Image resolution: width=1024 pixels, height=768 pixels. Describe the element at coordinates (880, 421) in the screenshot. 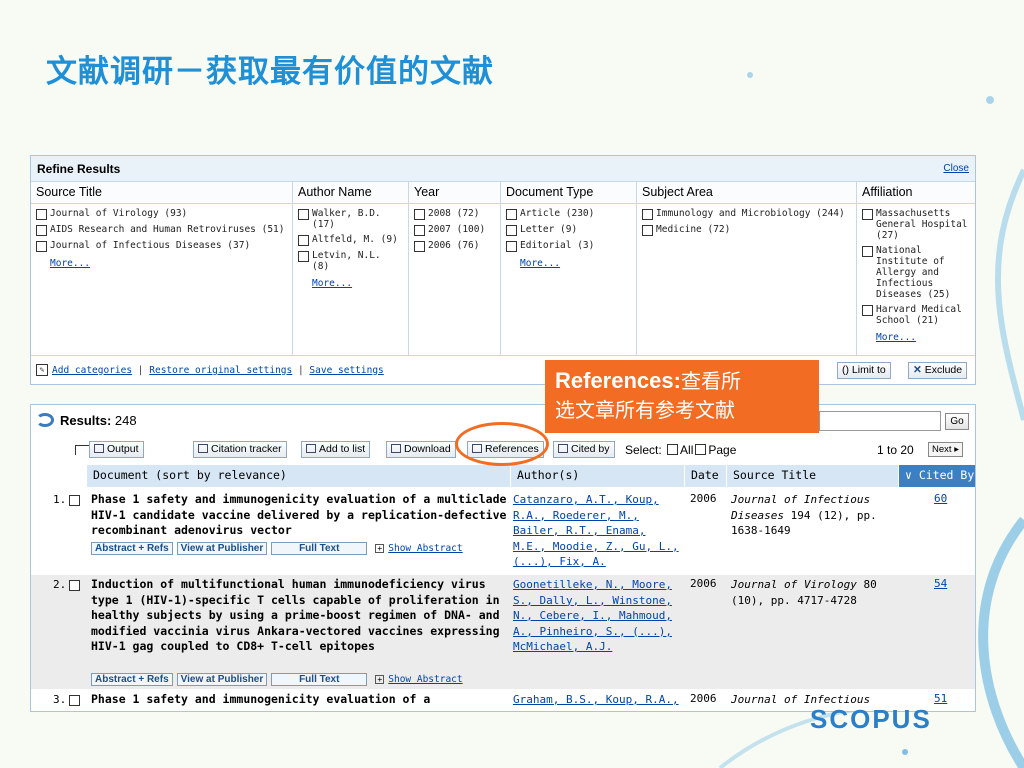

I see `search-within-input` at that location.